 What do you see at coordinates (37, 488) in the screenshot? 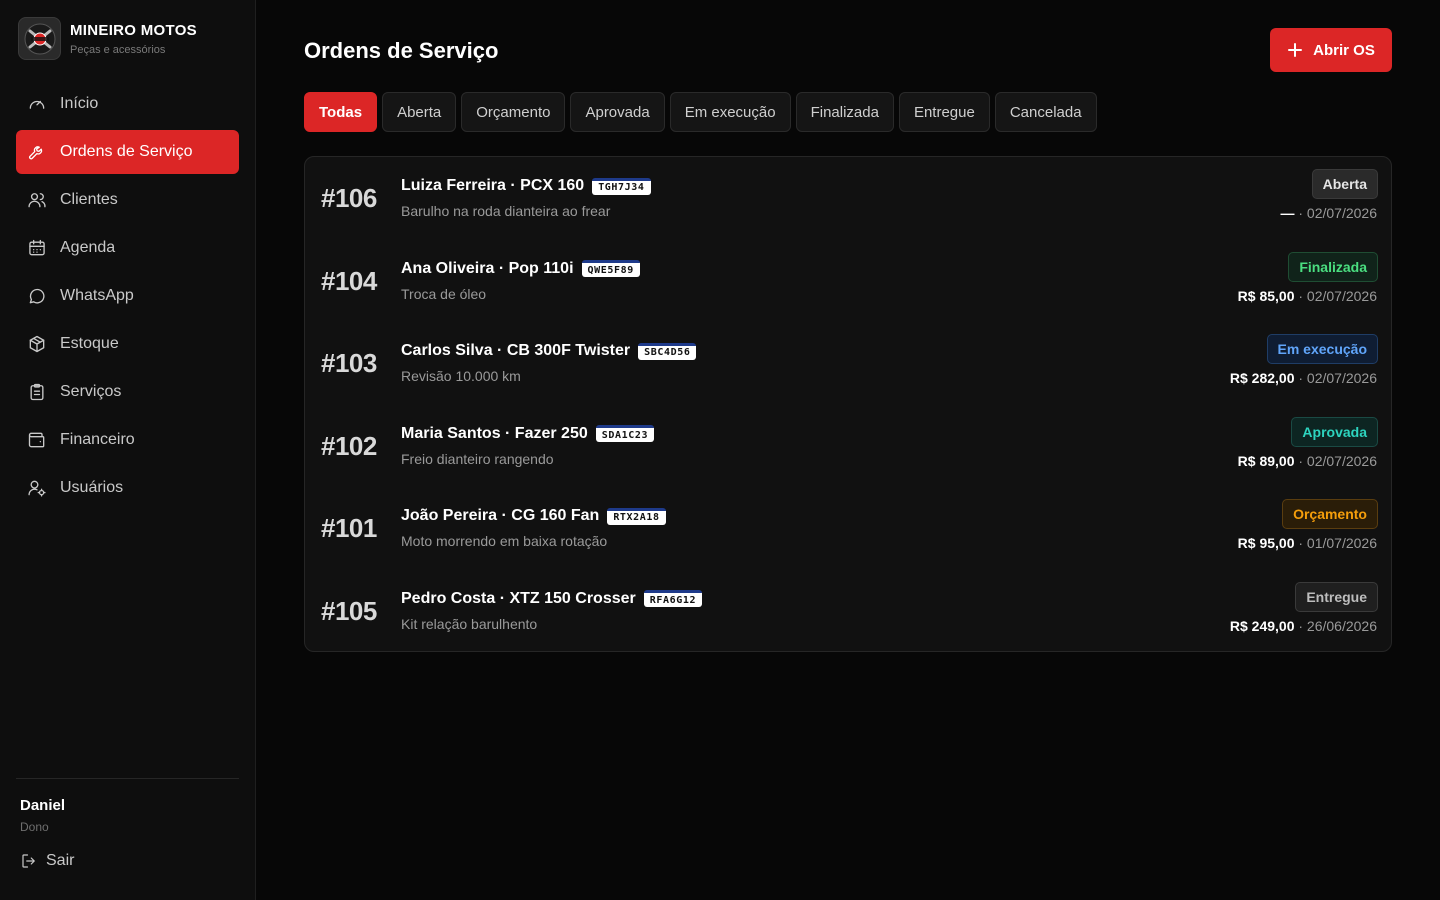
I see `user-cog-icon` at bounding box center [37, 488].